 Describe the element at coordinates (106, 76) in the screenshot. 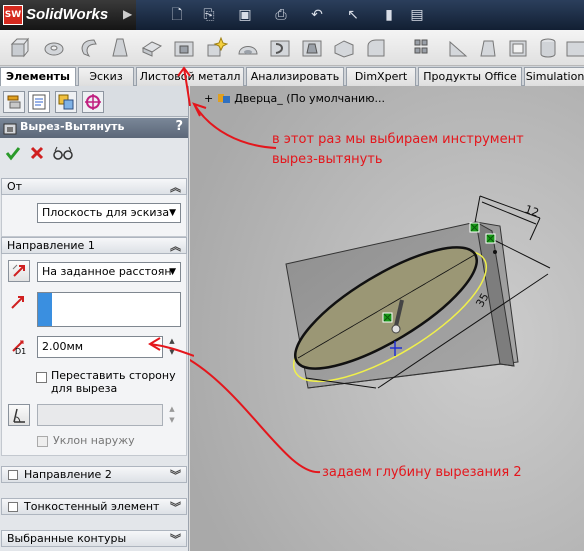

I see `tab-sketch: Эскиз` at that location.